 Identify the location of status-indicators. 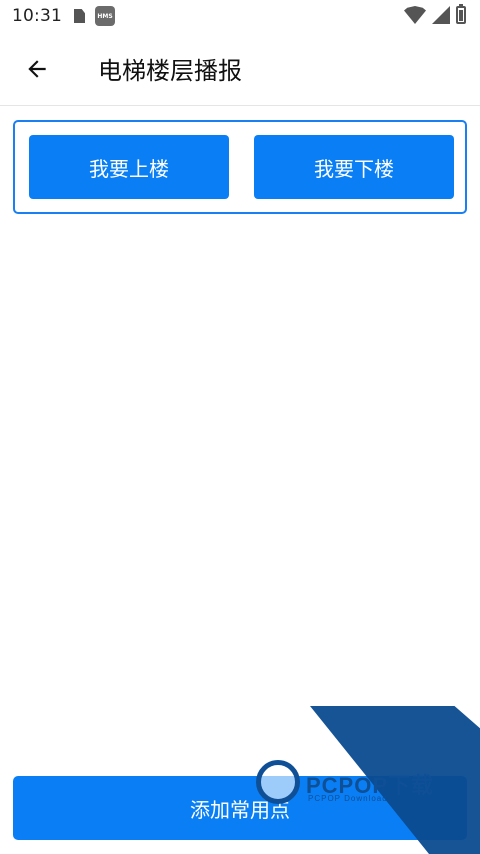
(435, 14).